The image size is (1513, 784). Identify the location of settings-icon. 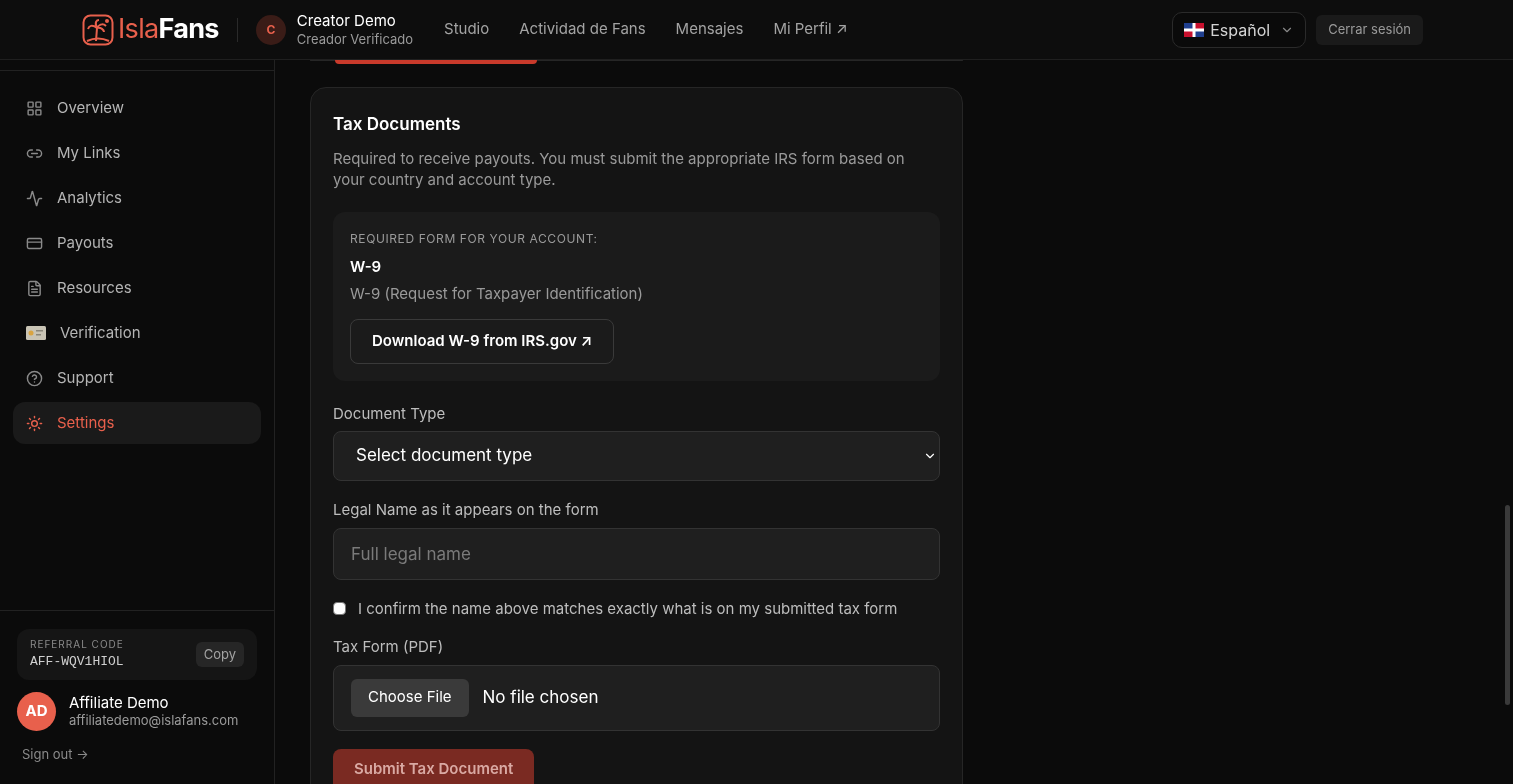
(34, 423).